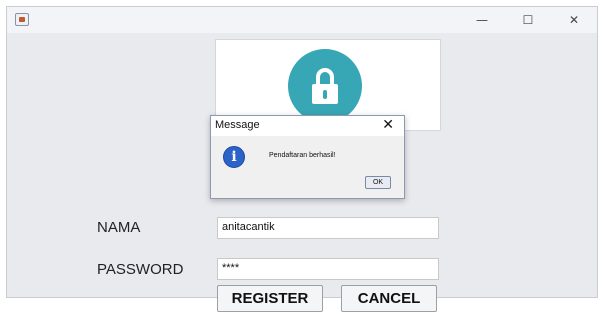 This screenshot has height=312, width=601. What do you see at coordinates (302, 20) in the screenshot?
I see `title-bar: — ☐ ✕` at bounding box center [302, 20].